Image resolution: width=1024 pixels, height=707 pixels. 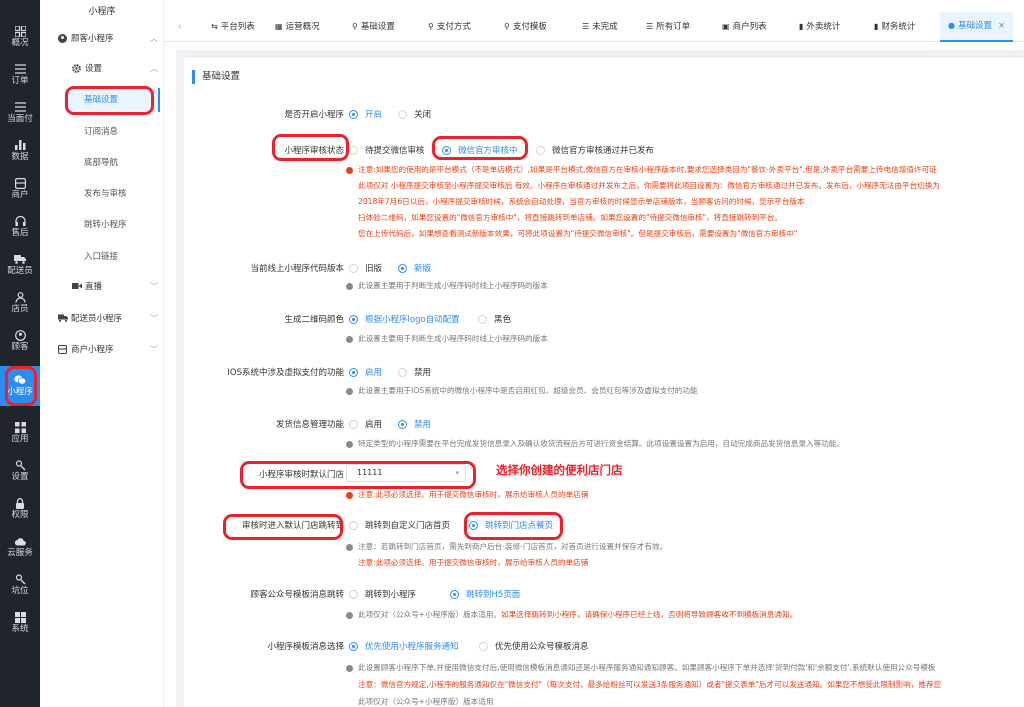 I want to click on nav-system: 系统, so click(x=20, y=623).